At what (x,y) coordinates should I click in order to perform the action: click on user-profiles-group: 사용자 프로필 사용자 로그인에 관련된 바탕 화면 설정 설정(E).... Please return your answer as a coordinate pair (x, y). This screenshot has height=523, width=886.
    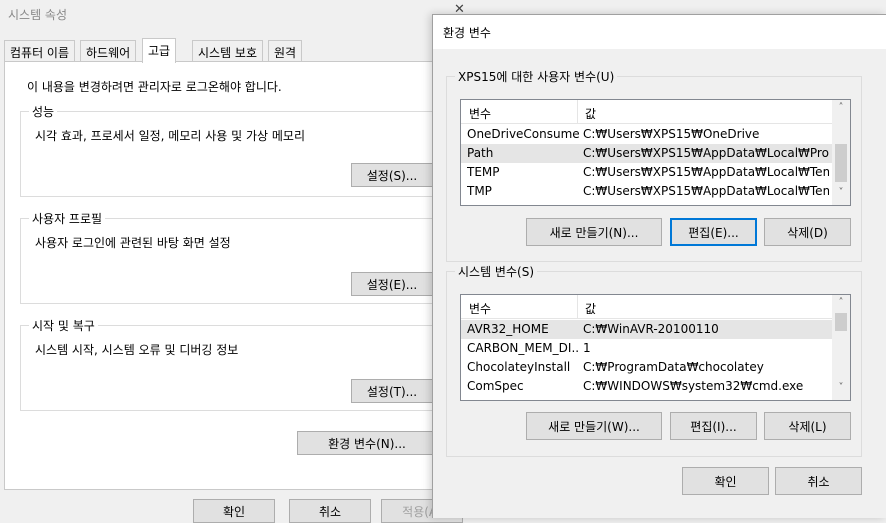
    Looking at the image, I should click on (232, 257).